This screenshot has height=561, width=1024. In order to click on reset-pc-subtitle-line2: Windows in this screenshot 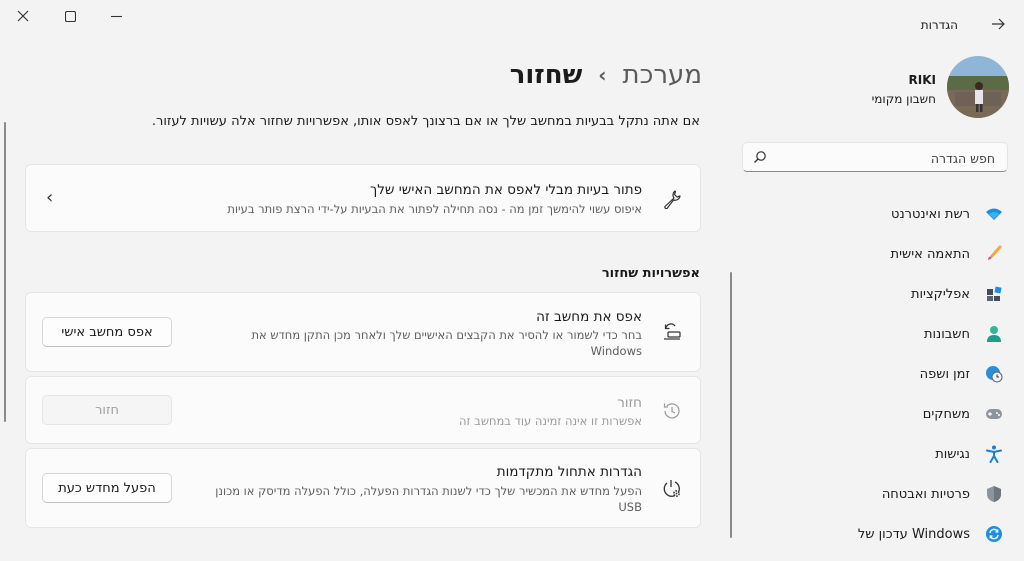, I will do `click(616, 351)`.